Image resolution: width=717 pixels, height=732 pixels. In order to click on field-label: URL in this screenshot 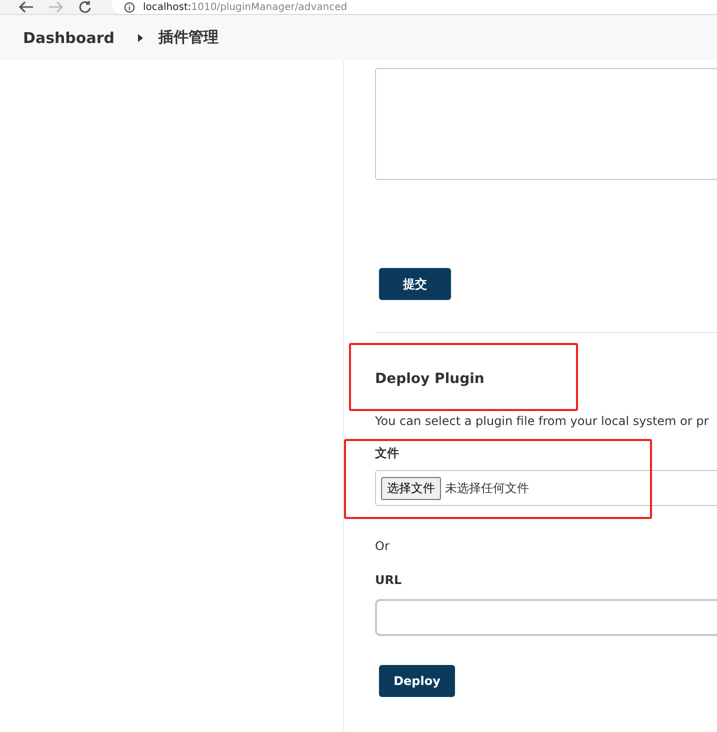, I will do `click(389, 580)`.